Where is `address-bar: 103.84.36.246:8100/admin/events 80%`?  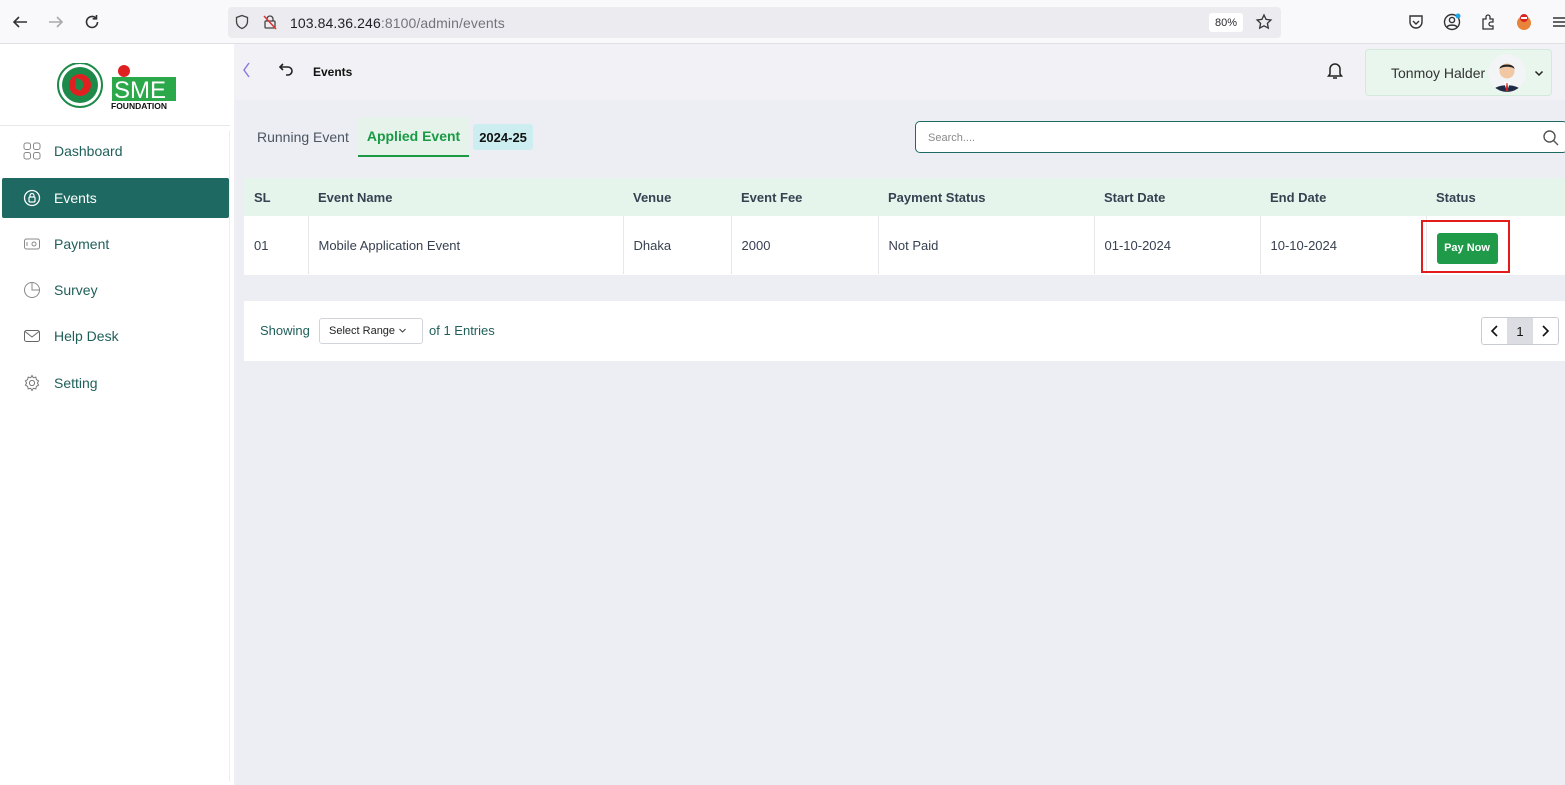 address-bar: 103.84.36.246:8100/admin/events 80% is located at coordinates (754, 22).